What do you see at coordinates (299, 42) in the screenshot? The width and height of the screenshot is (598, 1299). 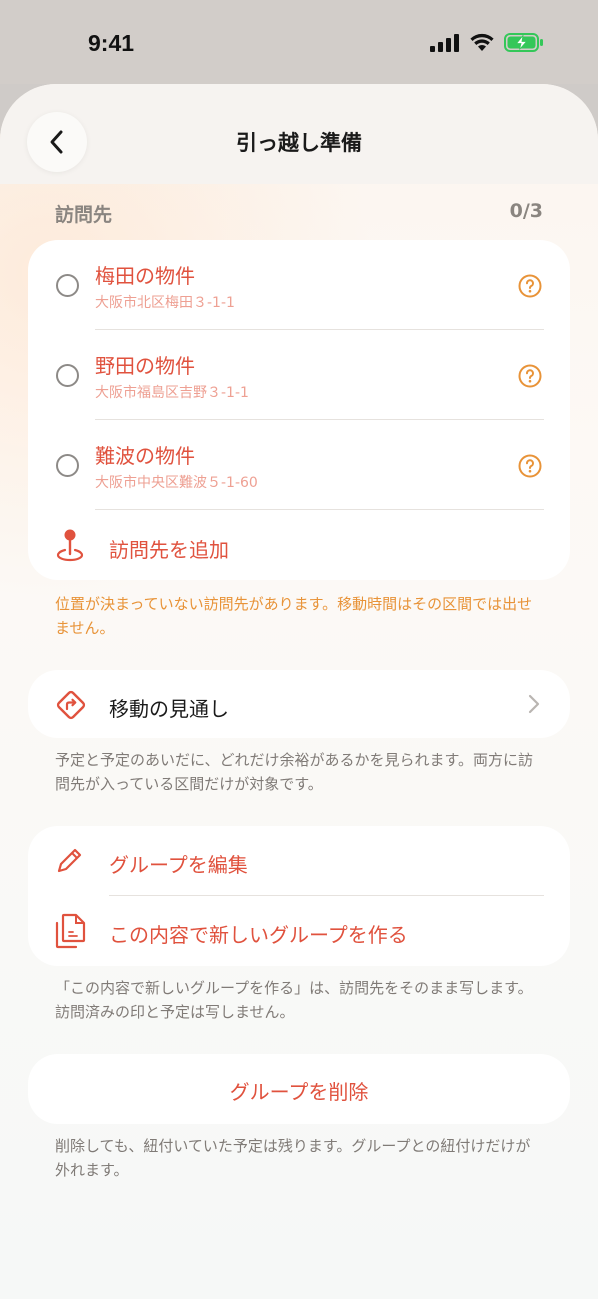 I see `status-bar: 9:41` at bounding box center [299, 42].